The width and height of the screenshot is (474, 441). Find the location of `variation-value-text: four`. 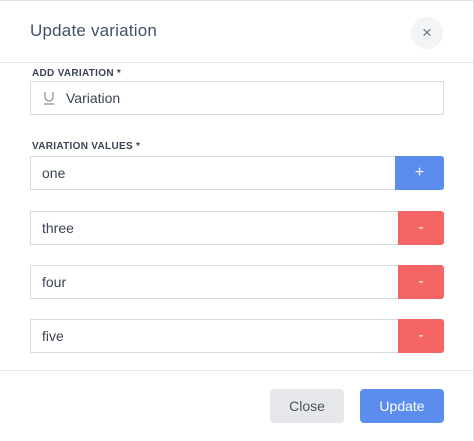

variation-value-text: four is located at coordinates (54, 282).